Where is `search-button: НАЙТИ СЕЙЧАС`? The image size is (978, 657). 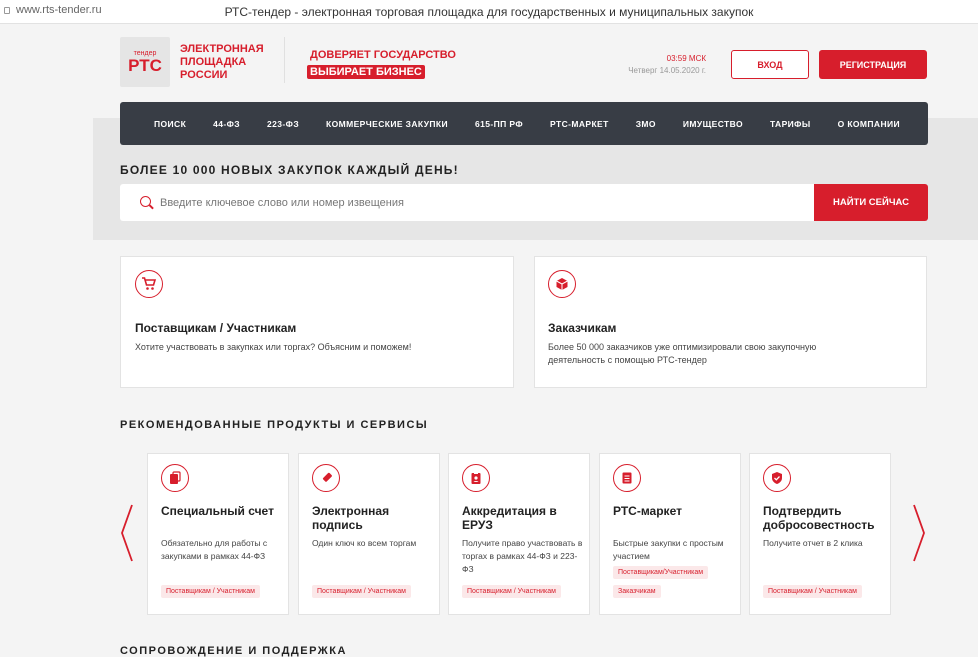
search-button: НАЙТИ СЕЙЧАС is located at coordinates (871, 202).